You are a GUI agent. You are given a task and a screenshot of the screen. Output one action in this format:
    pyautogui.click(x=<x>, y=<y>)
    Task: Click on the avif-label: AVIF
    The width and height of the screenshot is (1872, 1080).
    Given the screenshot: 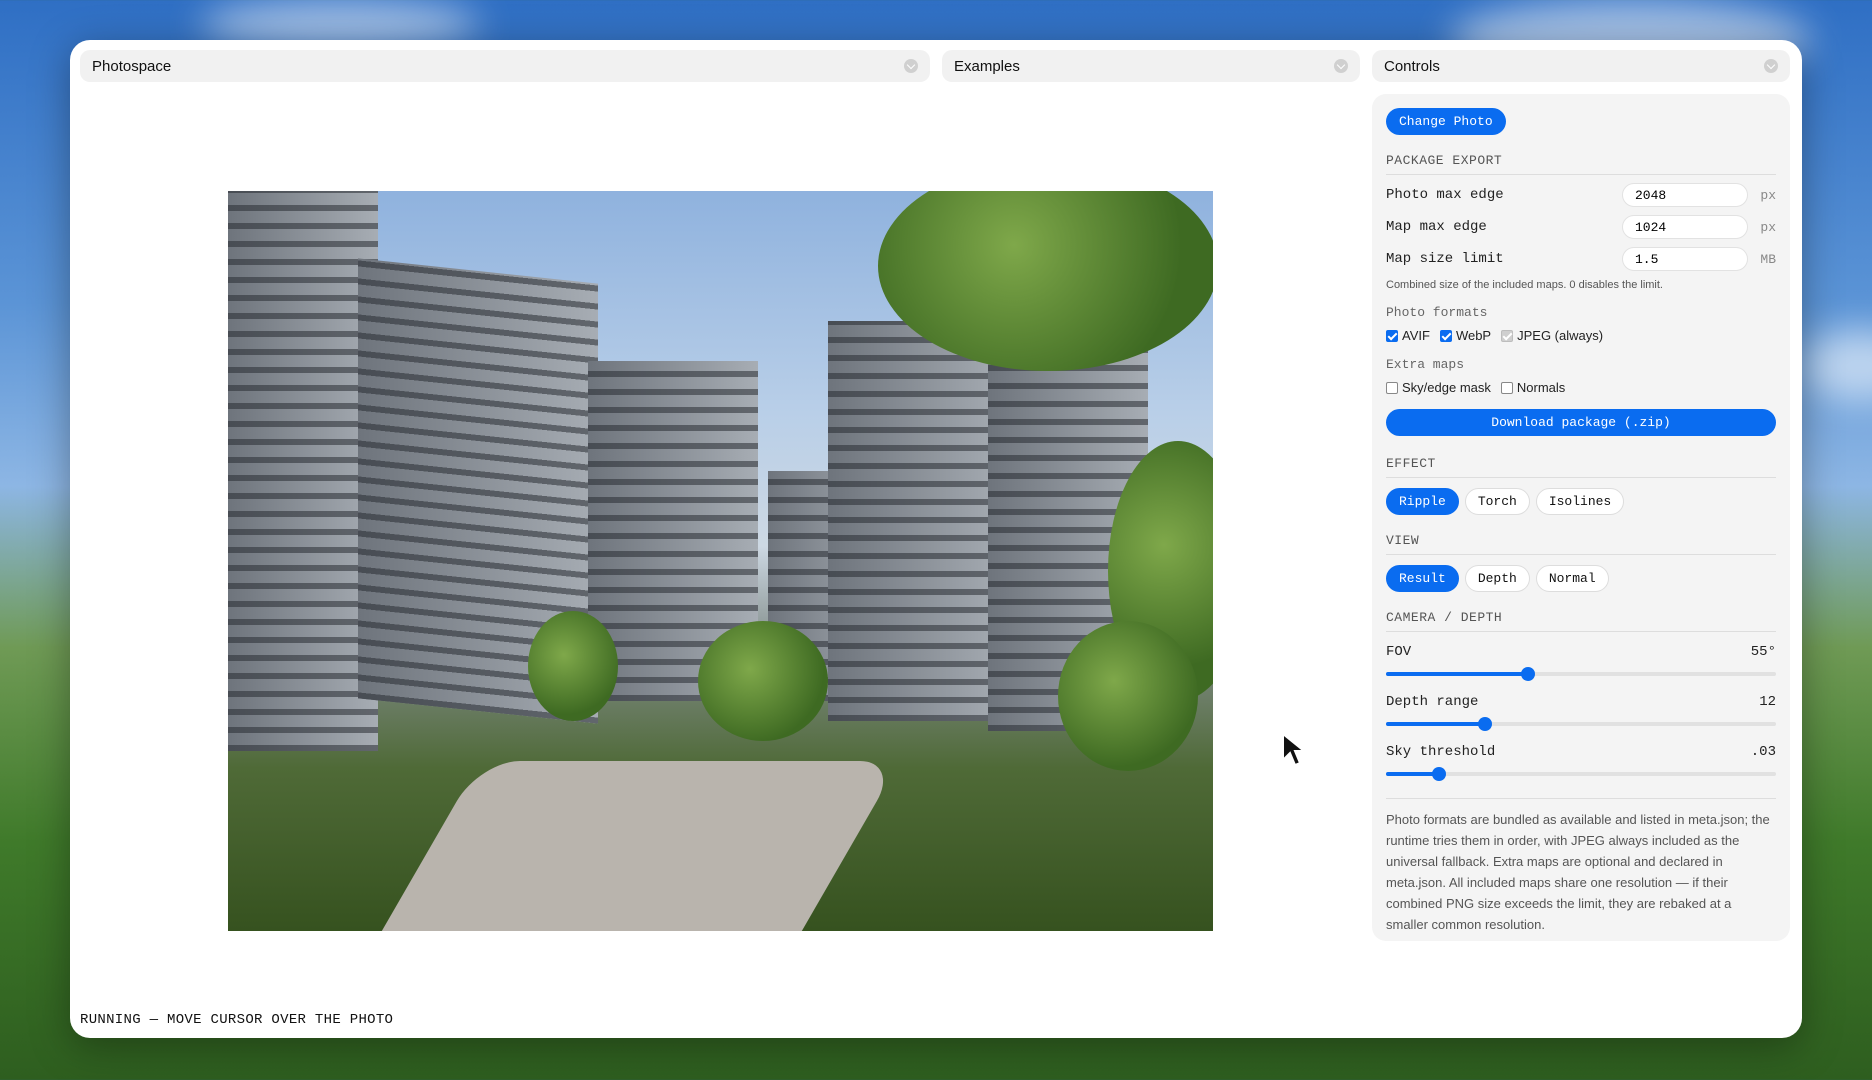 What is the action you would take?
    pyautogui.click(x=1416, y=335)
    